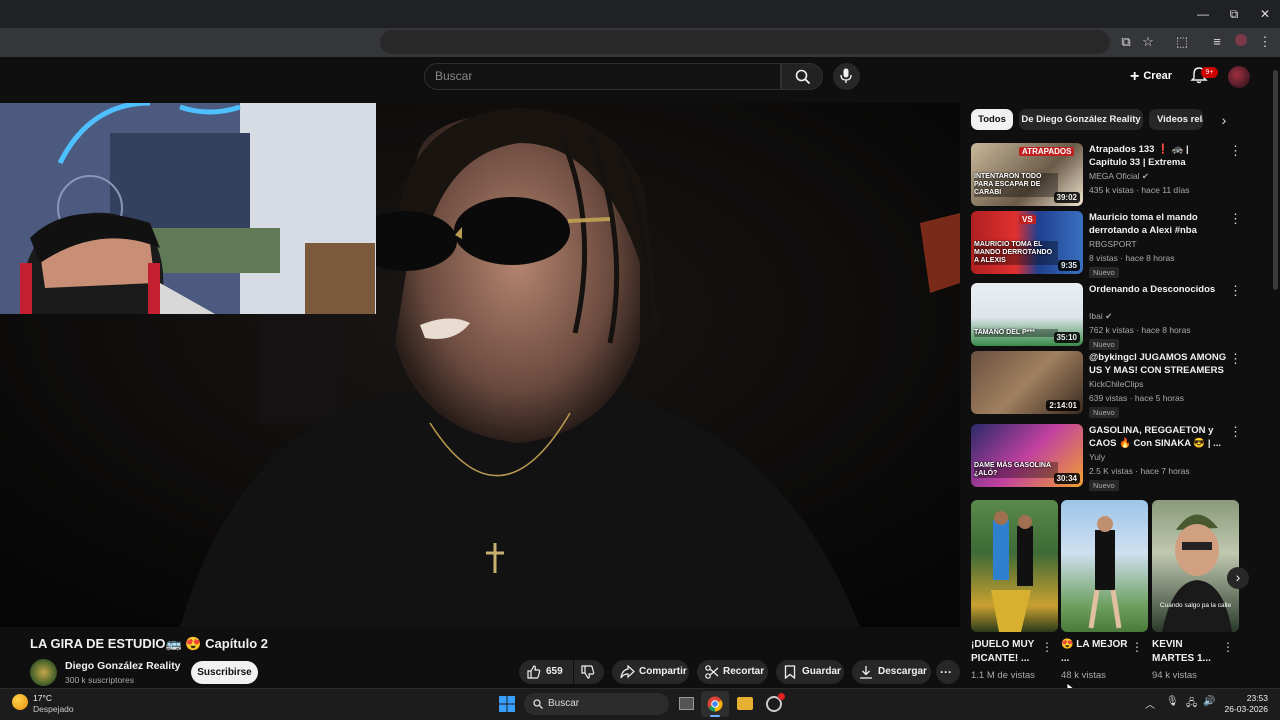 This screenshot has height=720, width=1280. What do you see at coordinates (1027, 455) in the screenshot?
I see `video-thumbnail: DAME MÁS GASOLINA ¿ALÓ? 30:34` at bounding box center [1027, 455].